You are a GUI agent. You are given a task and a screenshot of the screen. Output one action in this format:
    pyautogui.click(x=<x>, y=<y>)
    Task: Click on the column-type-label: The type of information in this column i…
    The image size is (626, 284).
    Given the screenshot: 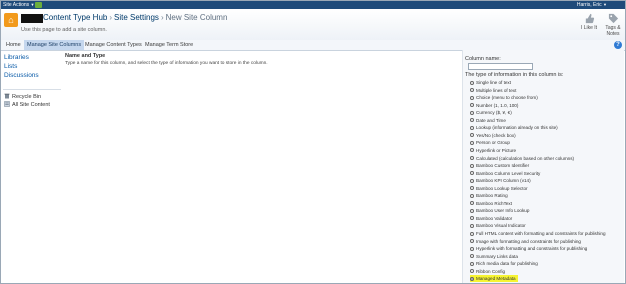 What is the action you would take?
    pyautogui.click(x=514, y=75)
    